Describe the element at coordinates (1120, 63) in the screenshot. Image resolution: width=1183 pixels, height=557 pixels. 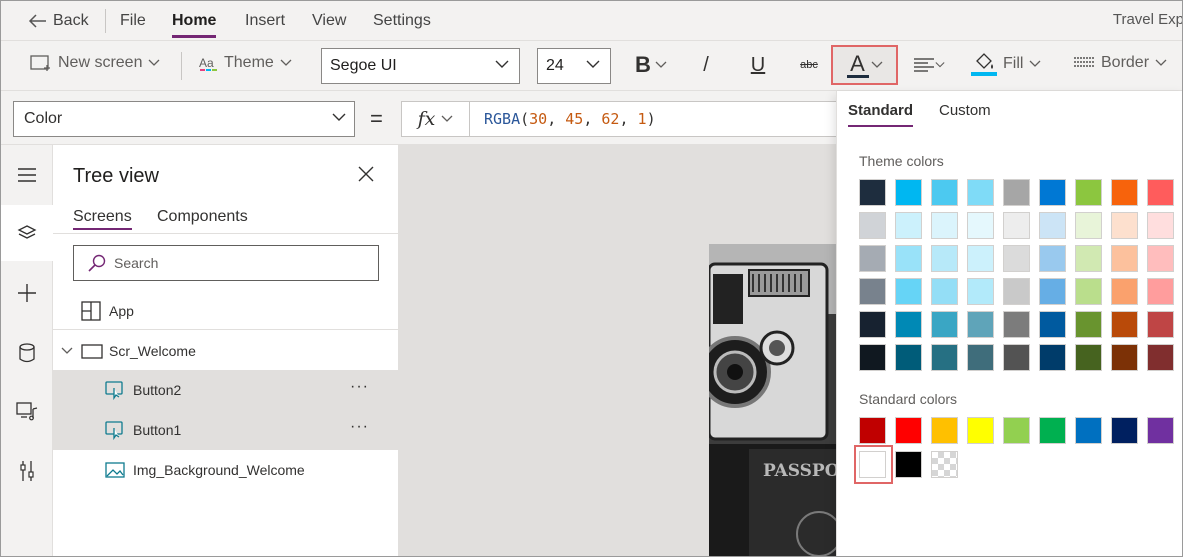
I see `border-button: Border` at that location.